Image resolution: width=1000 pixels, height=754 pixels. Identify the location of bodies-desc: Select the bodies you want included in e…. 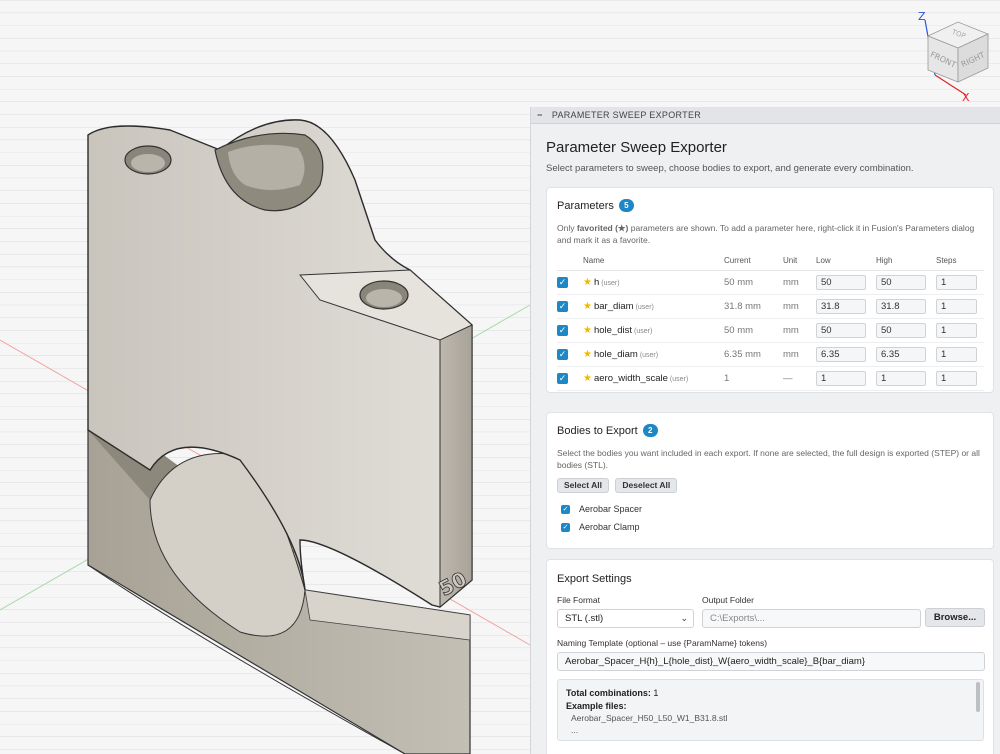
(768, 459).